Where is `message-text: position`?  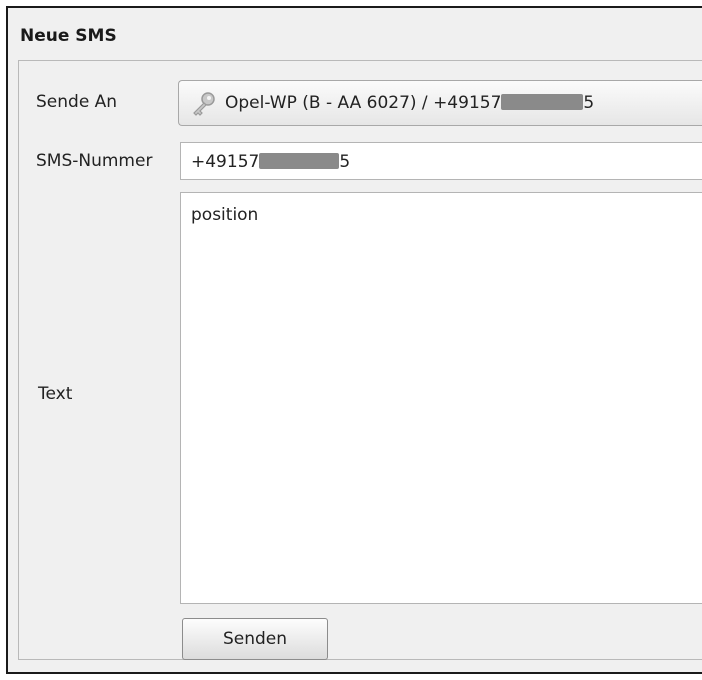
message-text: position is located at coordinates (225, 215).